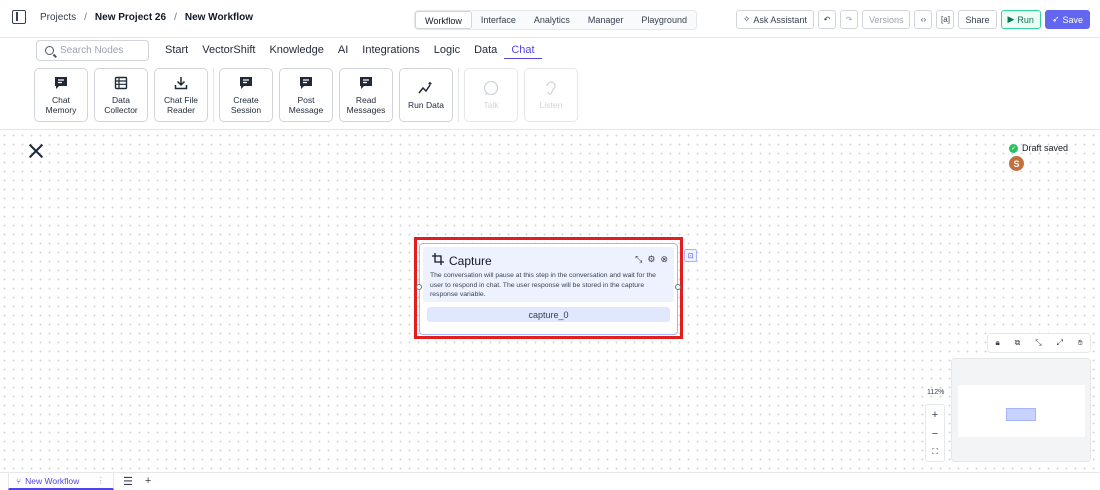 The image size is (1100, 490). I want to click on workflow-tab: ⑂ New Workflow ⋮, so click(61, 481).